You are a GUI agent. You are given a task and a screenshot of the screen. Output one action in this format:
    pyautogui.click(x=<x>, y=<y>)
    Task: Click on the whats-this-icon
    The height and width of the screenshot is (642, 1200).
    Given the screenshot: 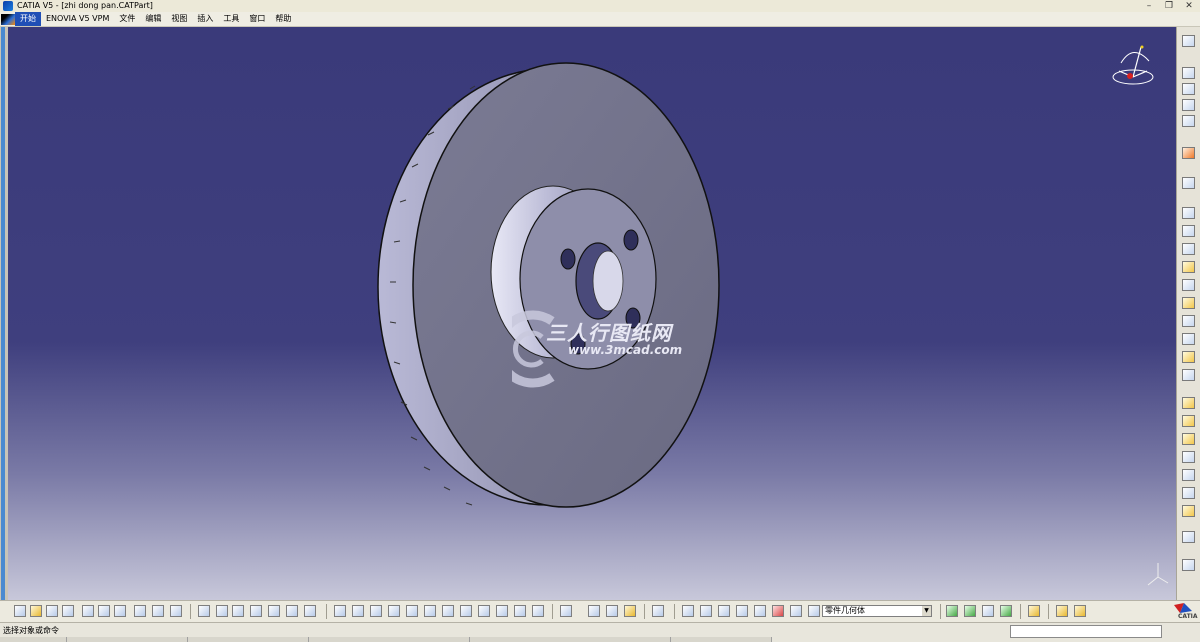 What is the action you would take?
    pyautogui.click(x=176, y=611)
    